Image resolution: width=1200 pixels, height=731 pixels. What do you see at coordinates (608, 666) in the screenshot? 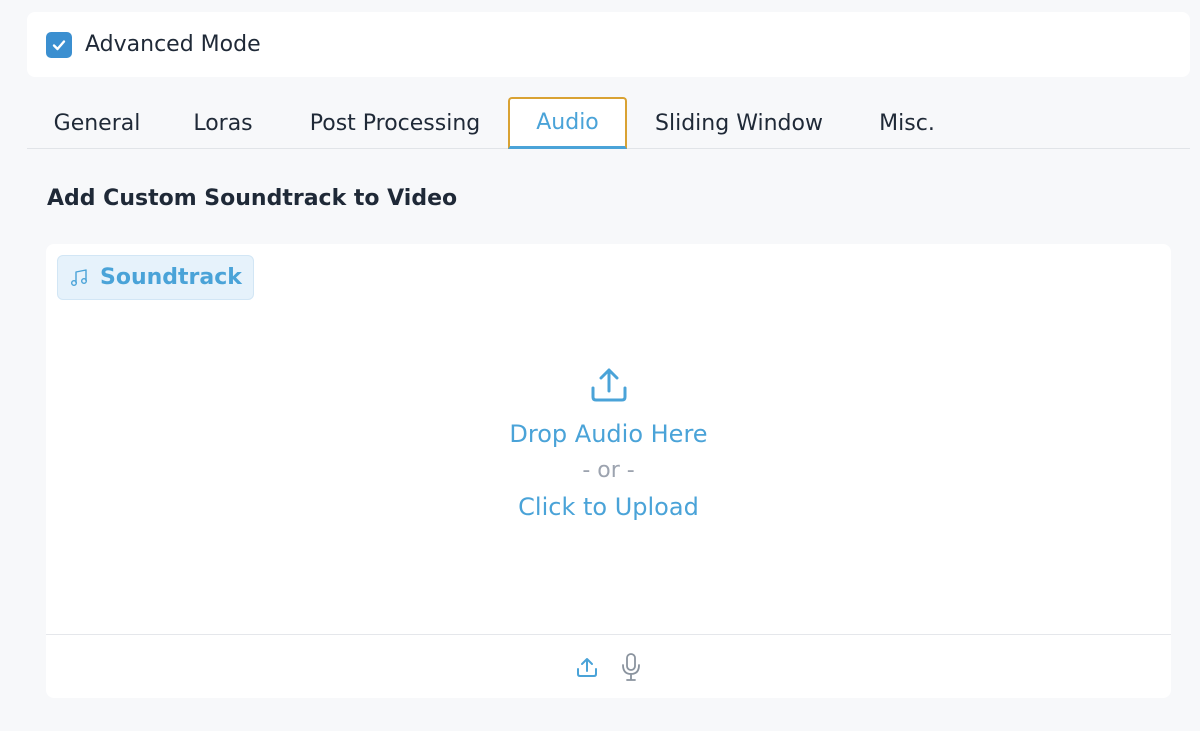
I see `audio-source-toolbar` at bounding box center [608, 666].